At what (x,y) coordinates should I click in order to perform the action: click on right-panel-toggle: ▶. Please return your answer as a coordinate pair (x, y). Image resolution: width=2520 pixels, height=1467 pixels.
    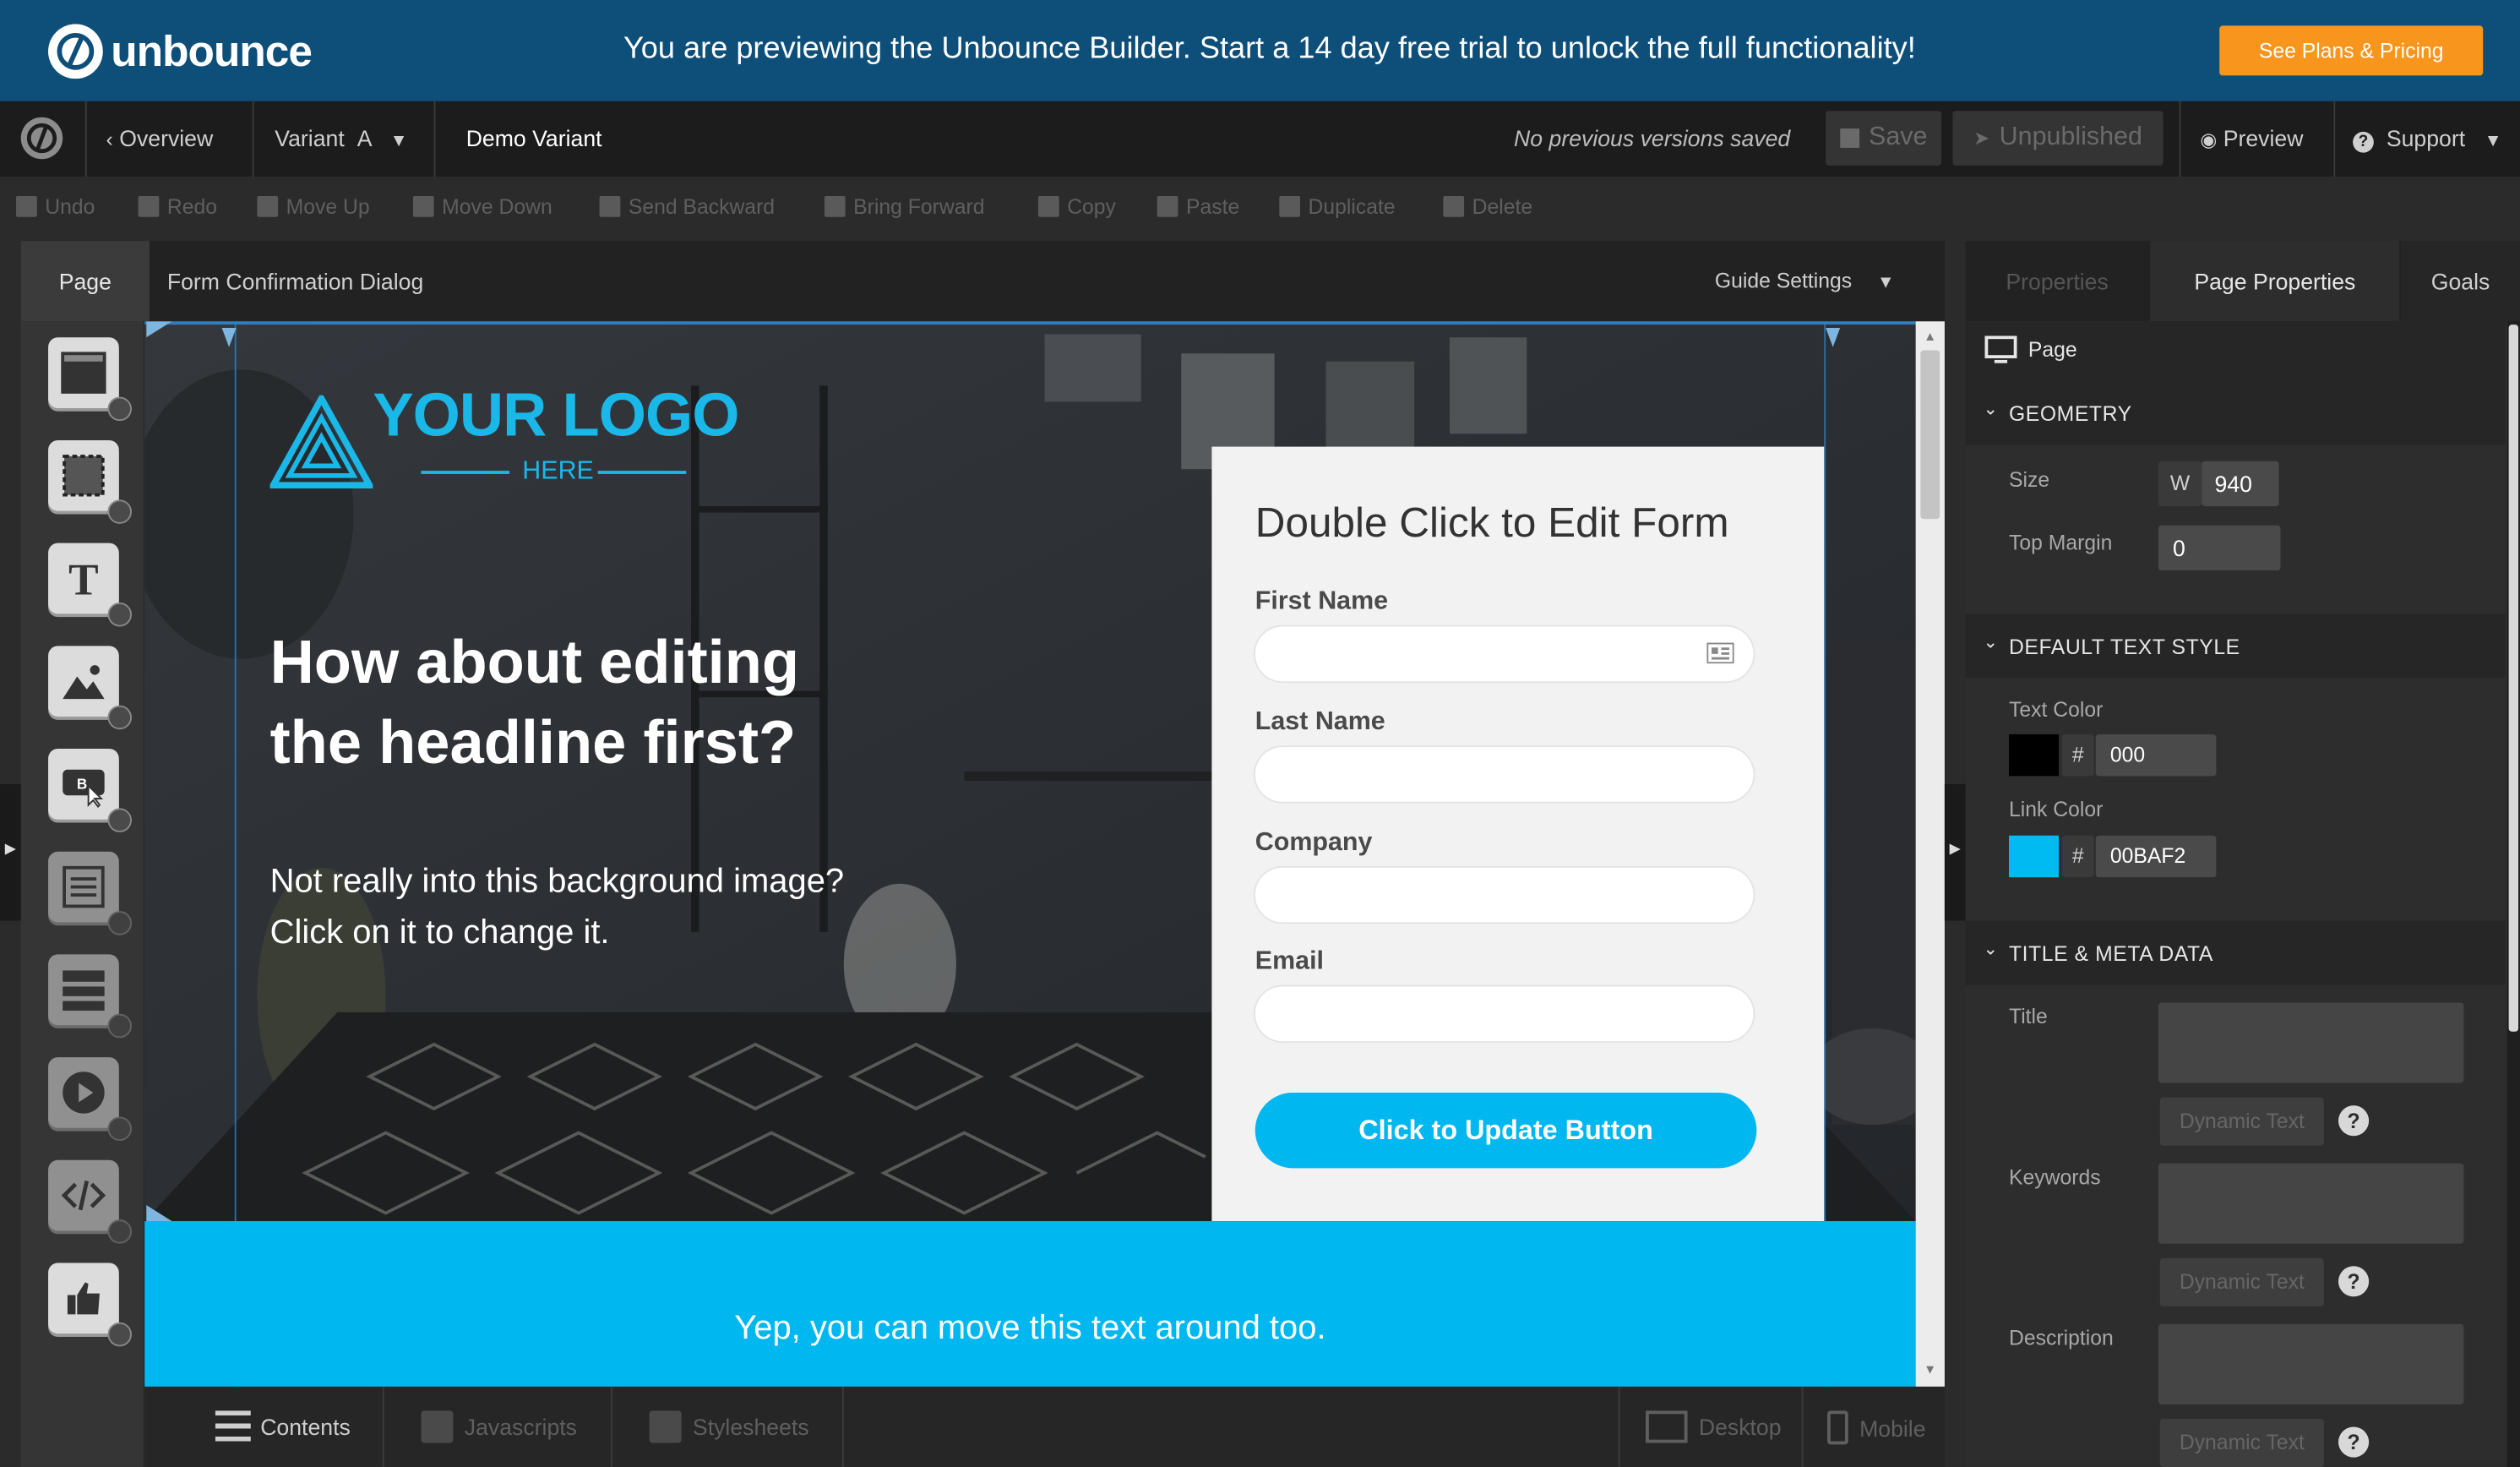
    Looking at the image, I should click on (1955, 852).